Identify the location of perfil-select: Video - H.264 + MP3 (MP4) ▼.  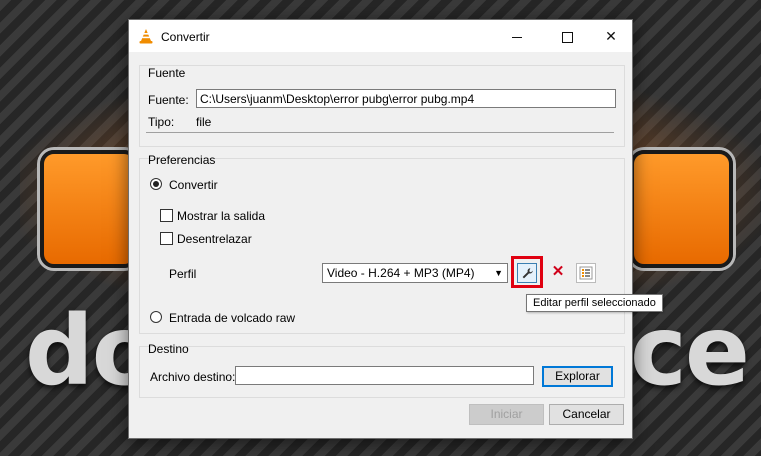
(415, 273).